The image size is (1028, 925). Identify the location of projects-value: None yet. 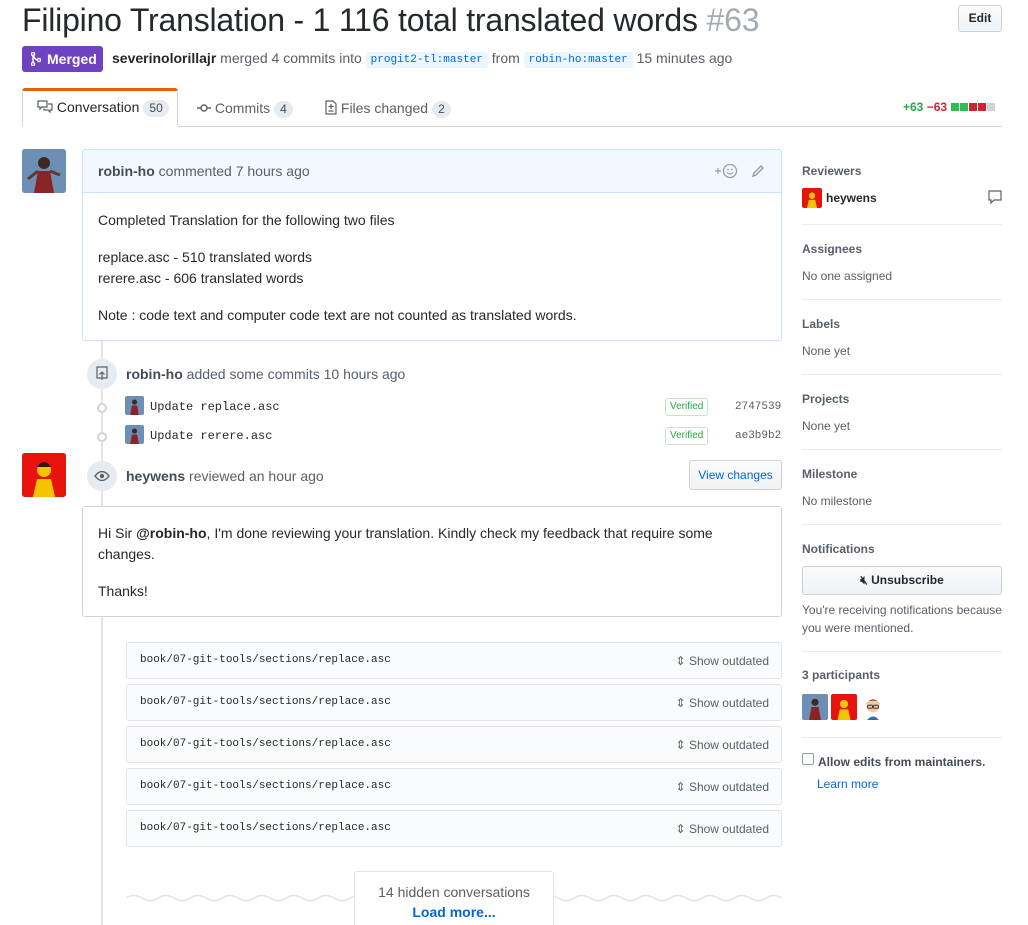
(826, 426).